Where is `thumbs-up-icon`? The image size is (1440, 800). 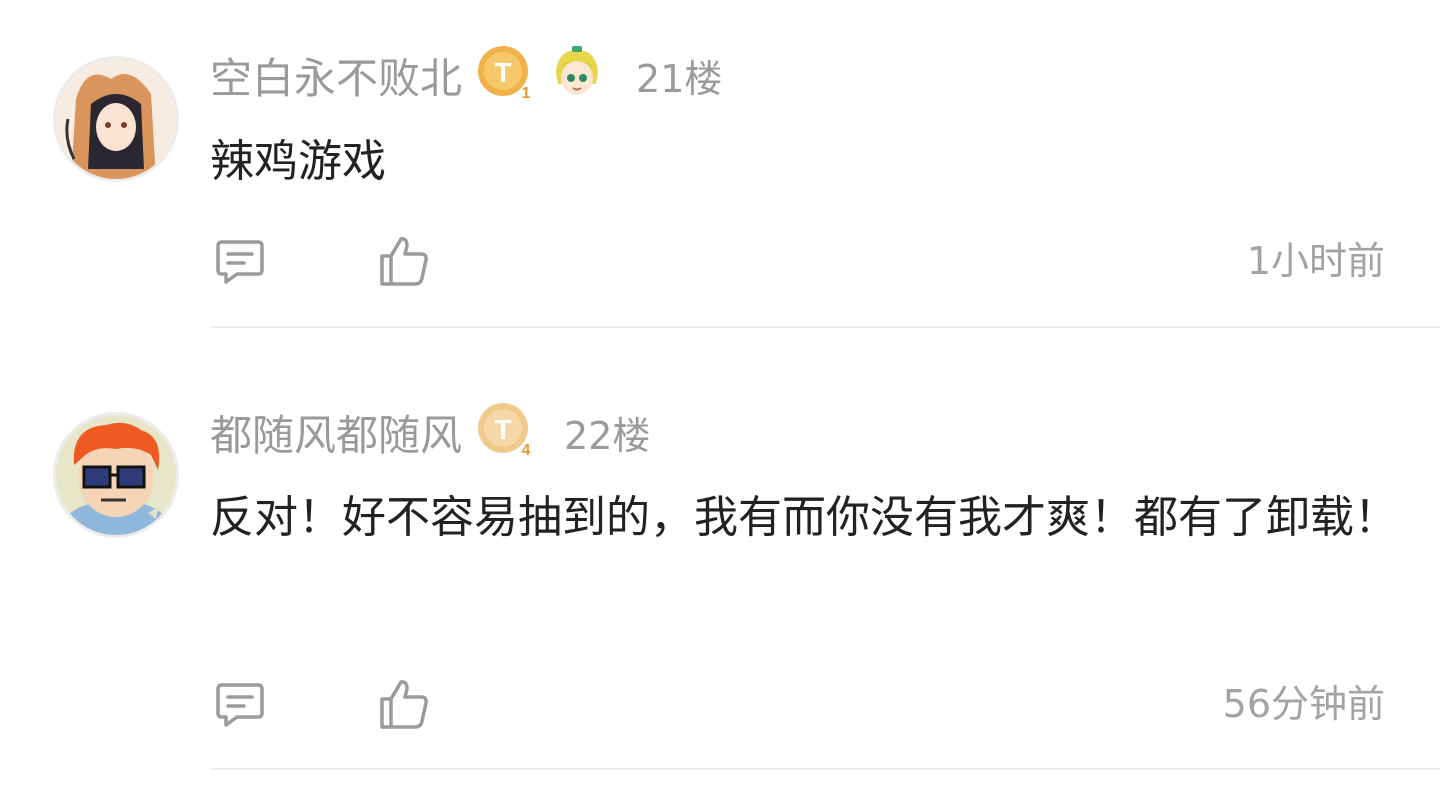
thumbs-up-icon is located at coordinates (404, 704).